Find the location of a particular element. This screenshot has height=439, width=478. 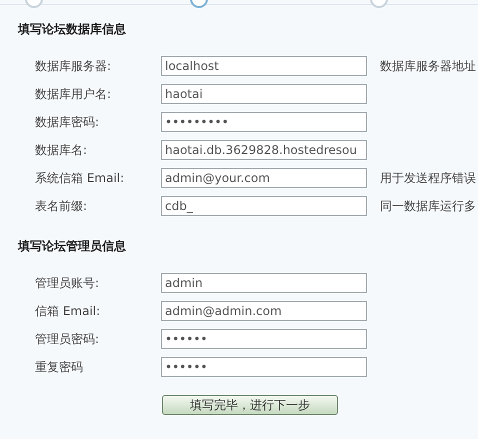

input-field: admin is located at coordinates (264, 283).